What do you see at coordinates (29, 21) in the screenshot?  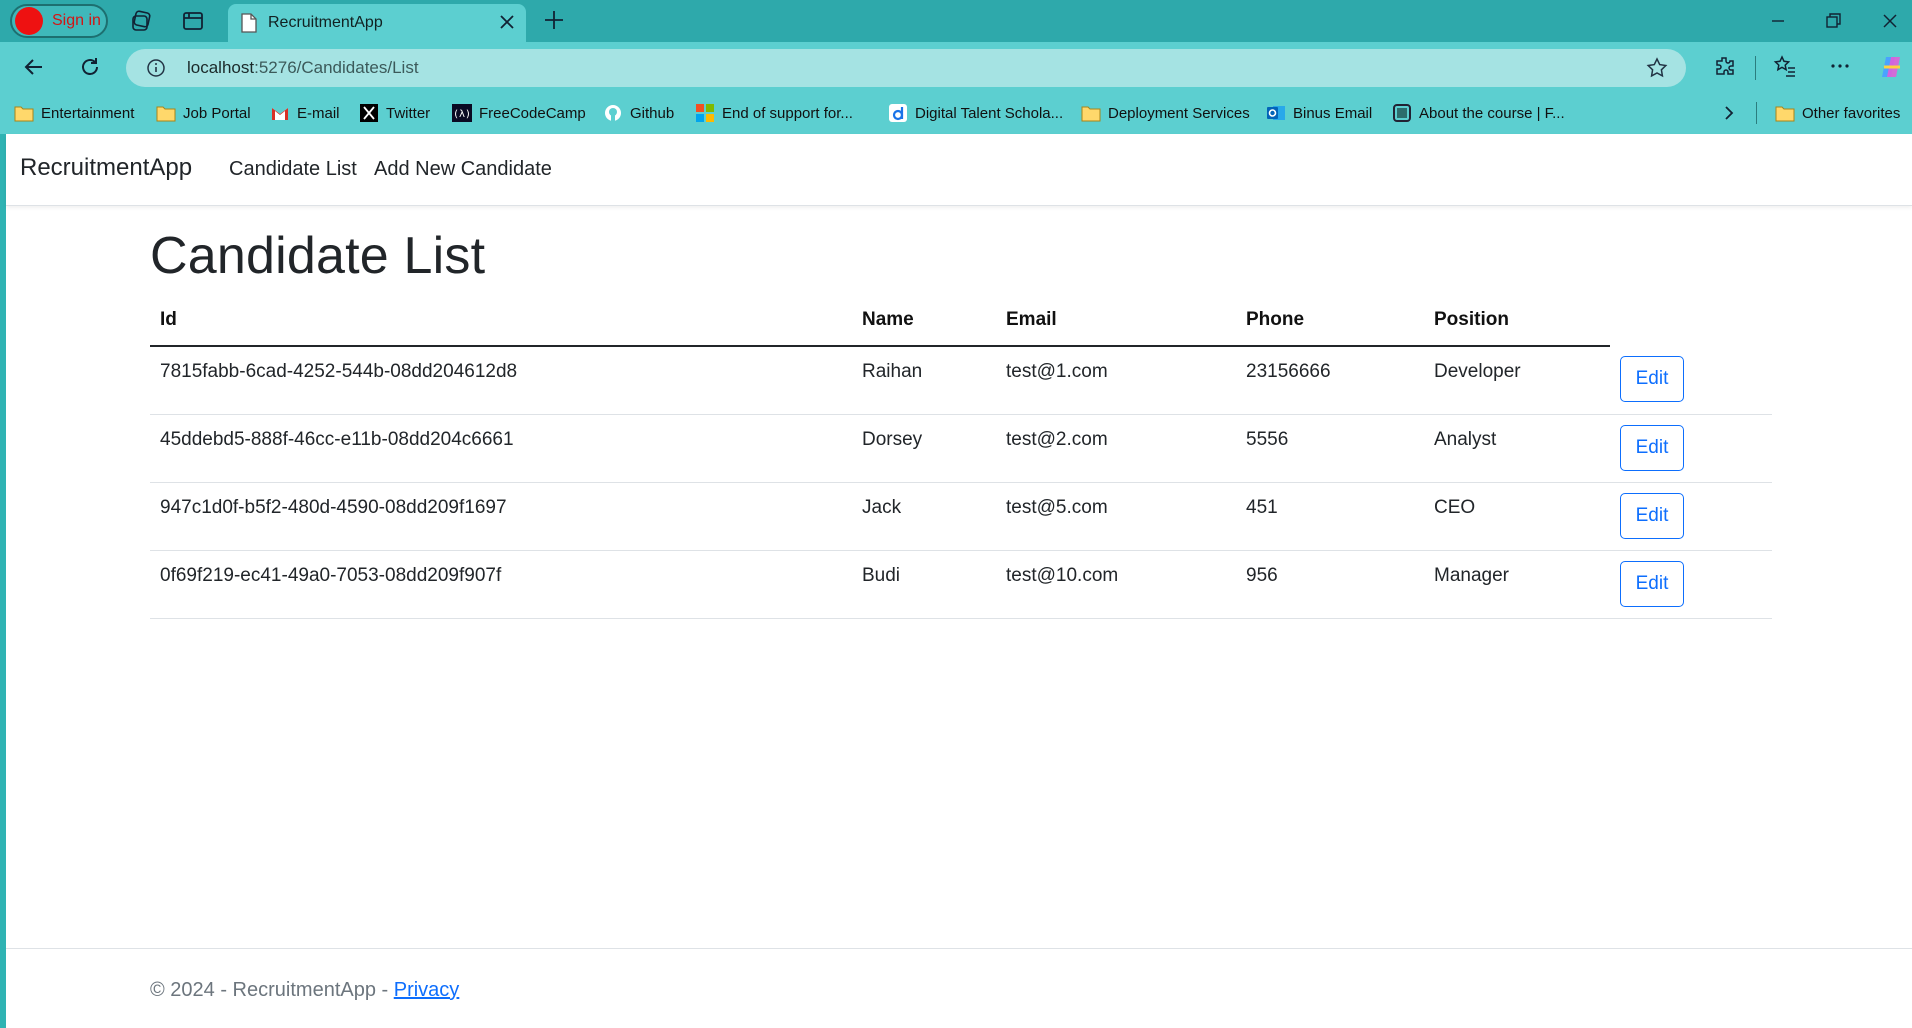 I see `profile-avatar-icon` at bounding box center [29, 21].